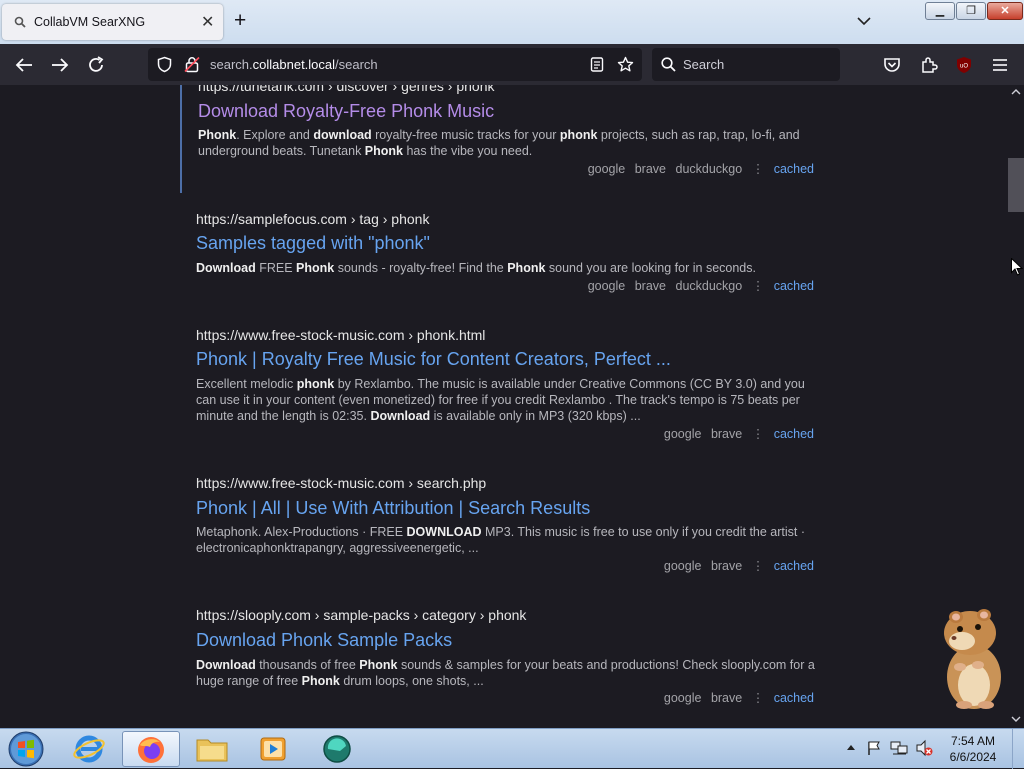 Image resolution: width=1024 pixels, height=769 pixels. I want to click on taskbar-firefox, so click(151, 749).